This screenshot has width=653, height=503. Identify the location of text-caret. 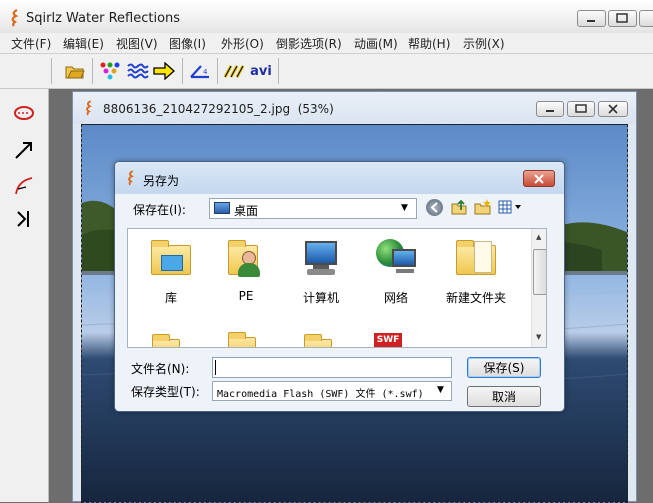
(215, 367).